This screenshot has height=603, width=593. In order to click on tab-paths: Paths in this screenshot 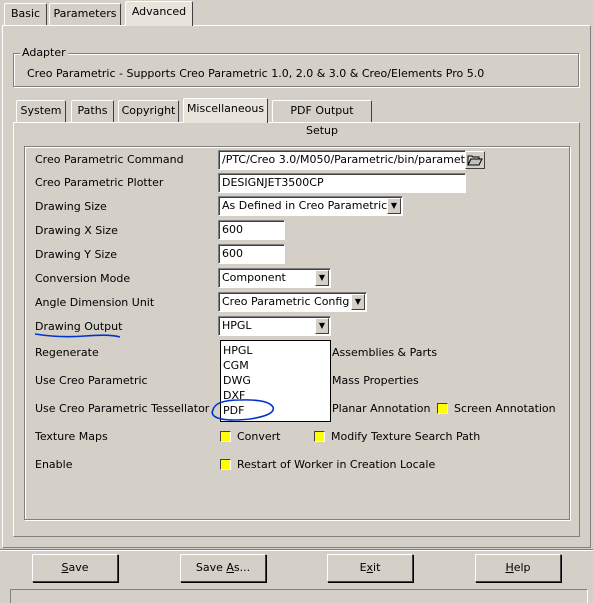, I will do `click(92, 111)`.